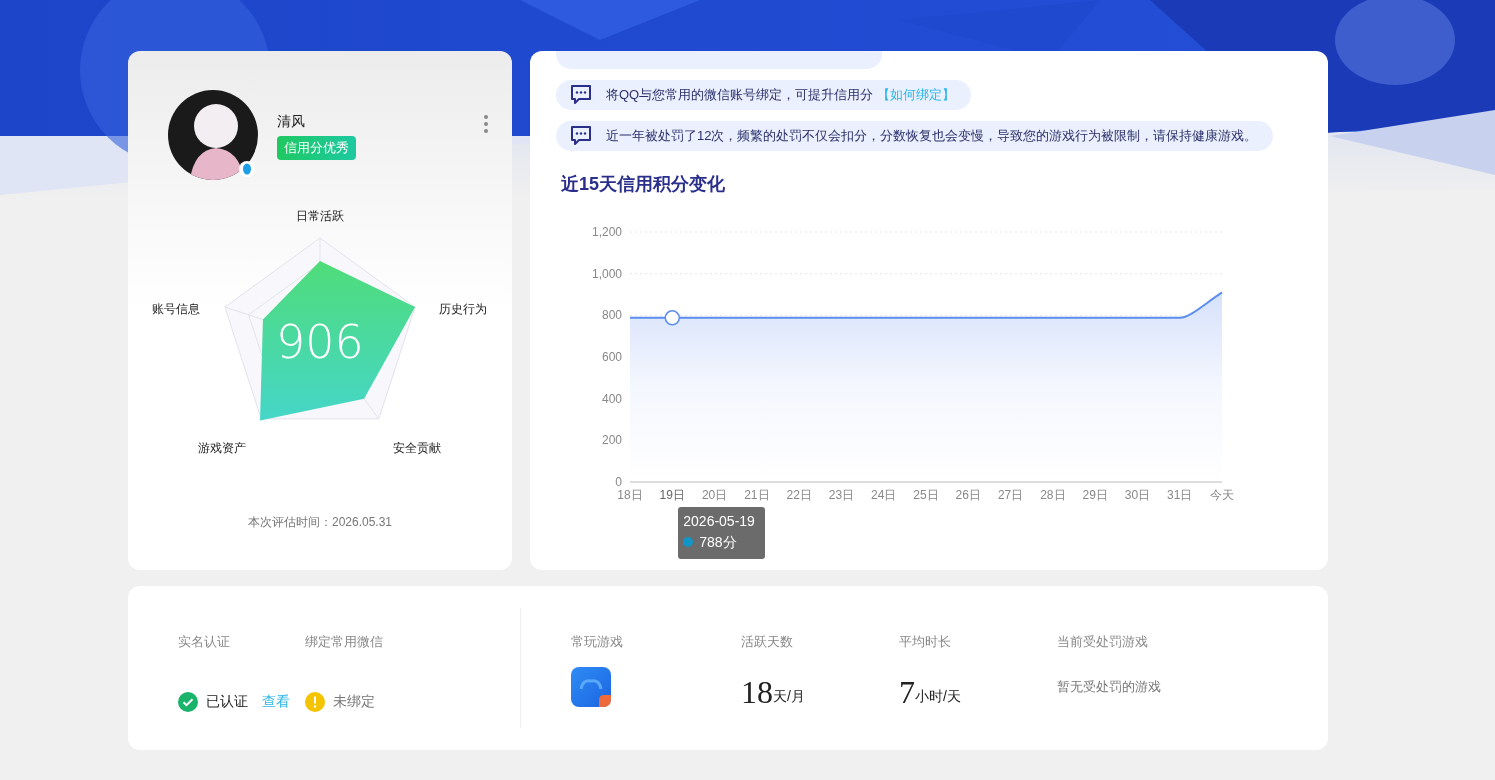 Image resolution: width=1495 pixels, height=780 pixels. What do you see at coordinates (316, 148) in the screenshot?
I see `credit-badge: 信用分优秀` at bounding box center [316, 148].